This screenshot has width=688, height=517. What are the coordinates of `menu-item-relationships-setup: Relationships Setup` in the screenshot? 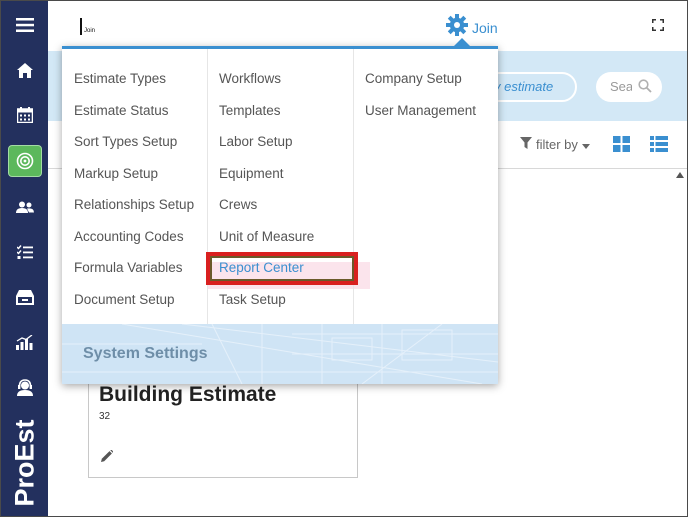 It's located at (134, 204).